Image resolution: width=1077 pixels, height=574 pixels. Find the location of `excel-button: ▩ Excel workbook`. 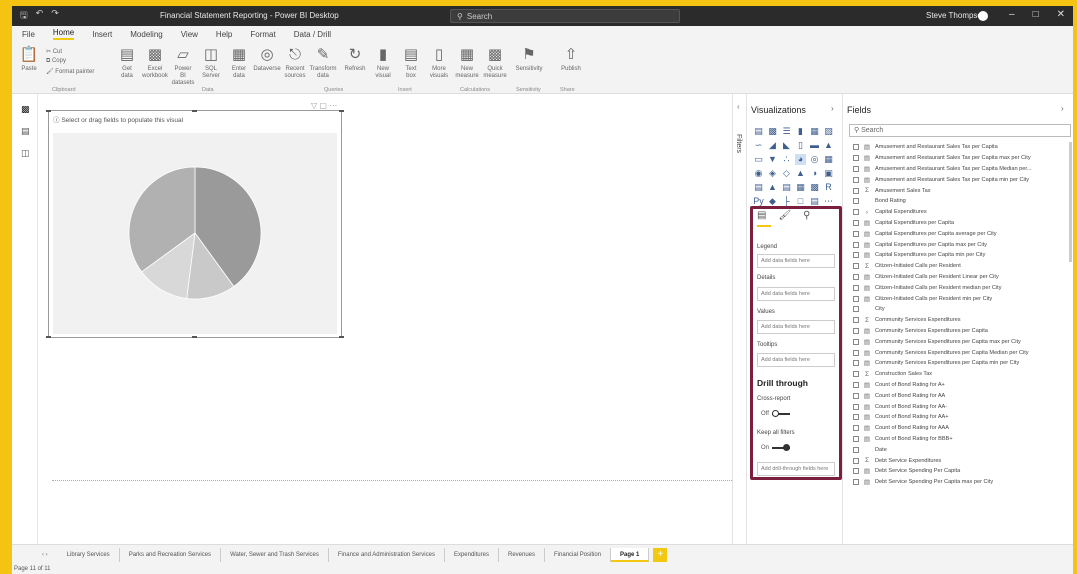

excel-button: ▩ Excel workbook is located at coordinates (155, 63).